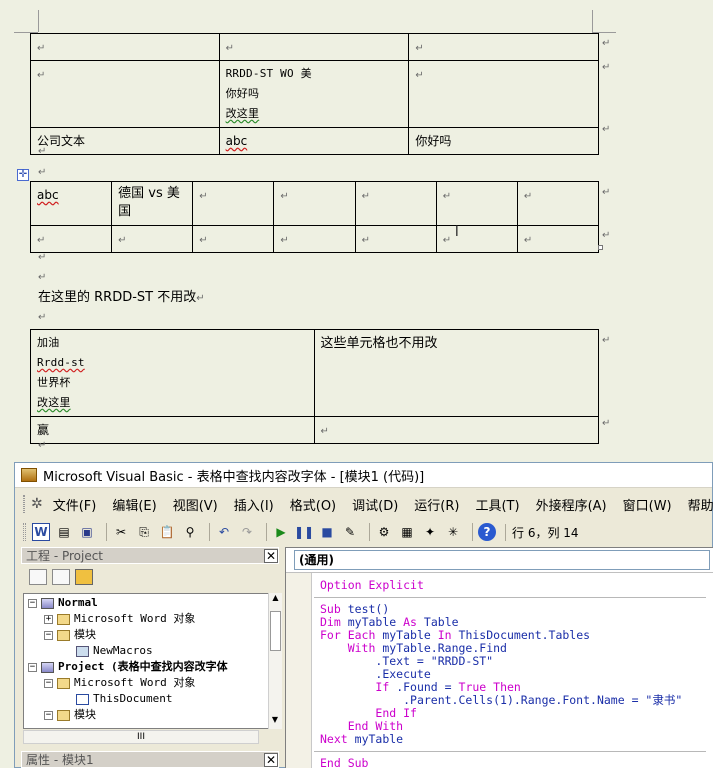 The image size is (713, 768). What do you see at coordinates (600, 247) in the screenshot?
I see `table-resize-handle-icon` at bounding box center [600, 247].